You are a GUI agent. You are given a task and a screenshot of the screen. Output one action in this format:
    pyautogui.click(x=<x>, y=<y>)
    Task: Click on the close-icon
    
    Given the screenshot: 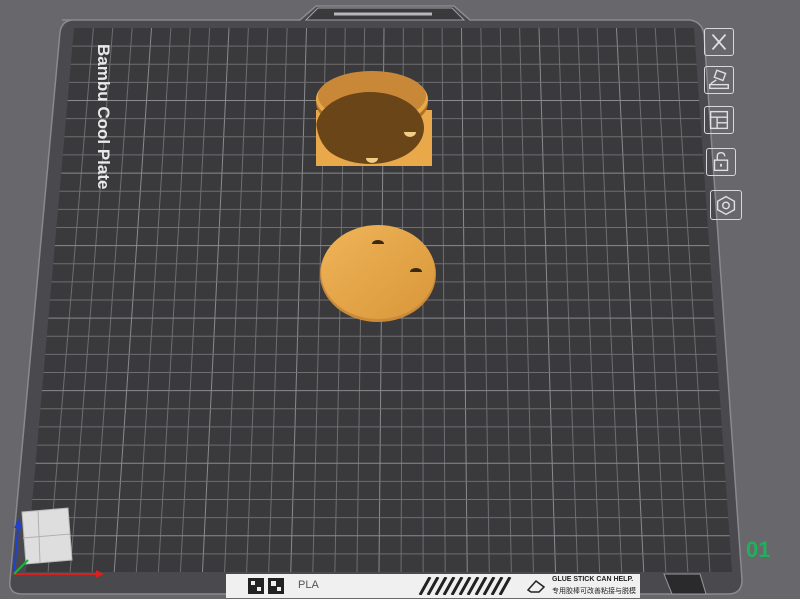 What is the action you would take?
    pyautogui.click(x=719, y=42)
    